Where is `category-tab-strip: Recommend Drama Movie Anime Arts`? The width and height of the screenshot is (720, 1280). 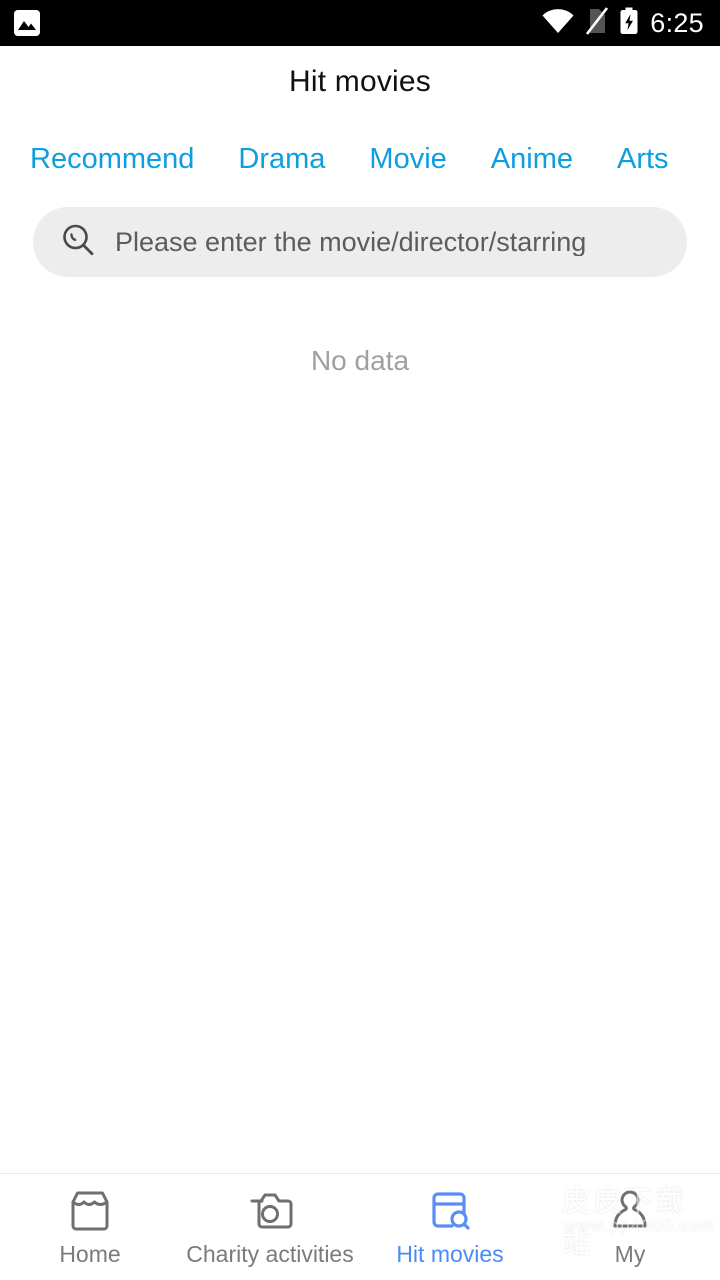 category-tab-strip: Recommend Drama Movie Anime Arts is located at coordinates (360, 159).